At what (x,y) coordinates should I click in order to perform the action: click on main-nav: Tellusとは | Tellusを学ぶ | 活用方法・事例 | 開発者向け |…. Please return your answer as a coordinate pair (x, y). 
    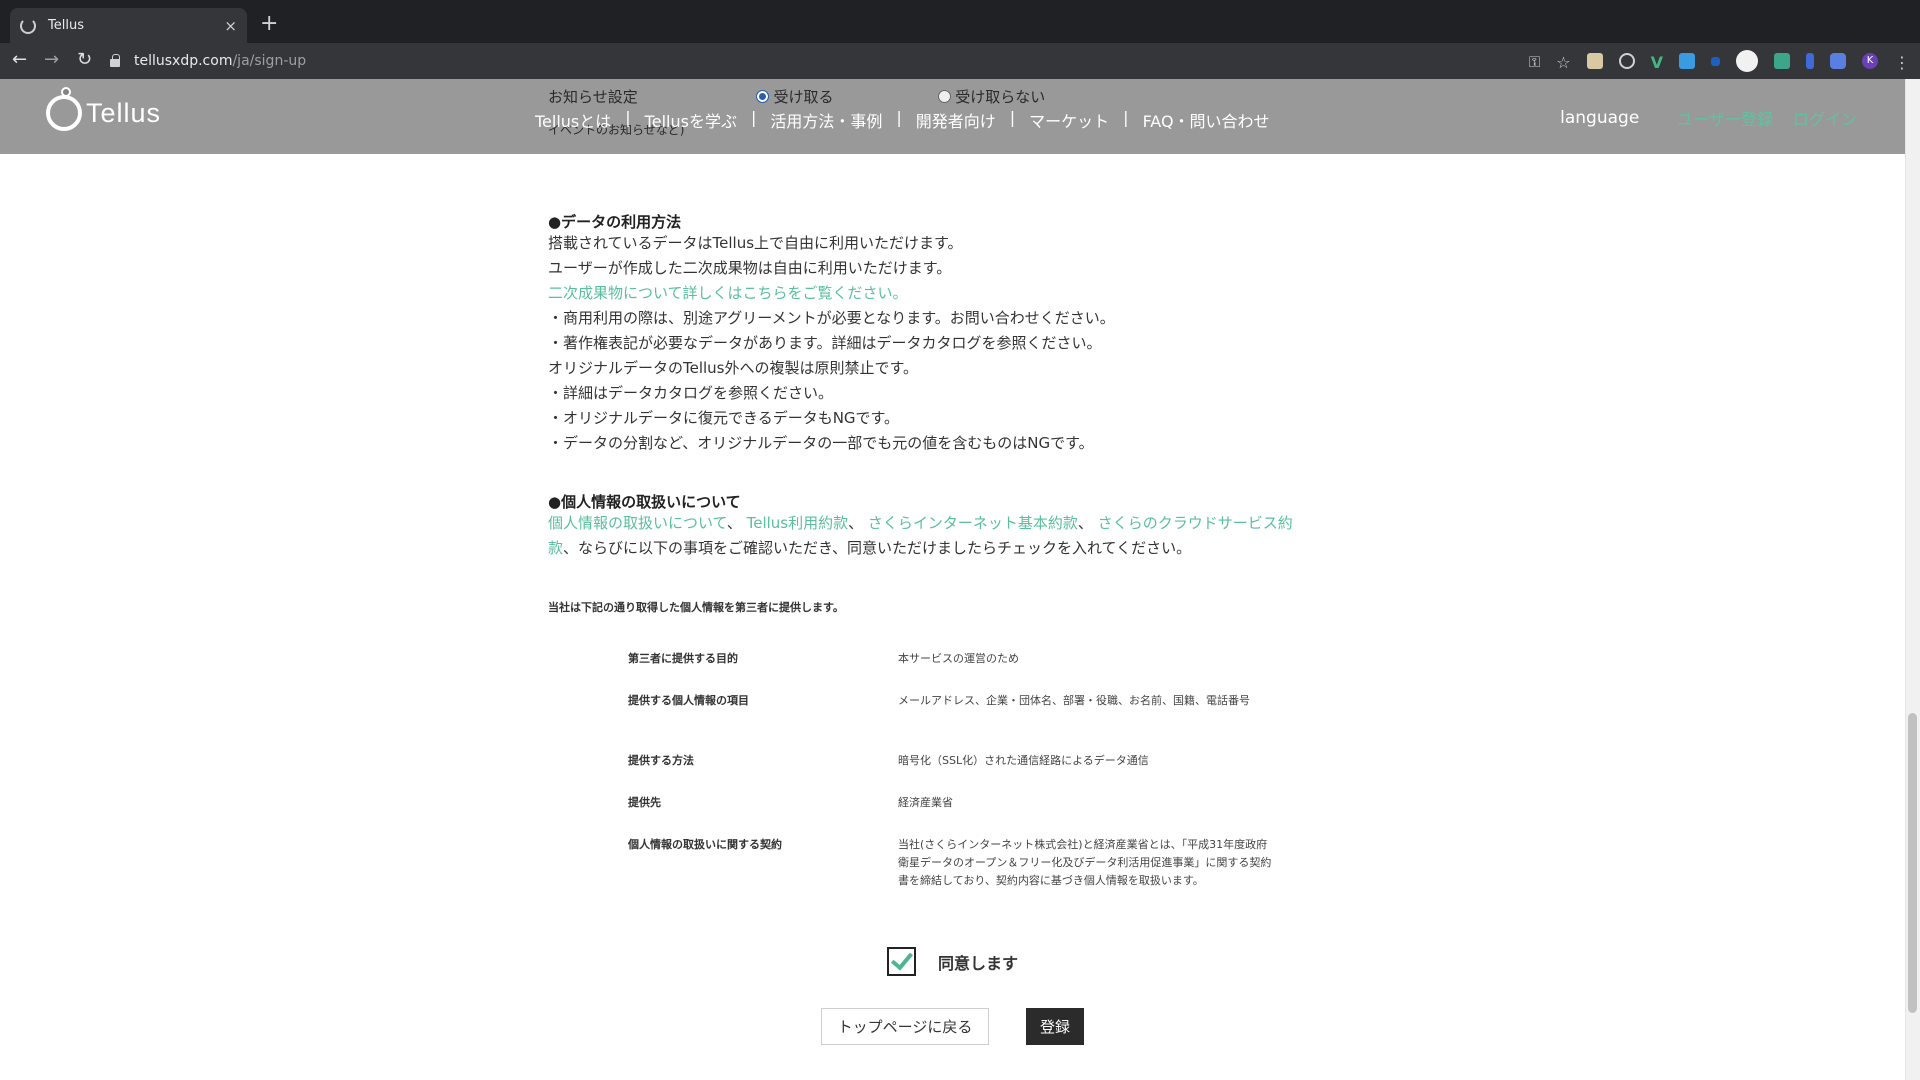
    Looking at the image, I should click on (902, 120).